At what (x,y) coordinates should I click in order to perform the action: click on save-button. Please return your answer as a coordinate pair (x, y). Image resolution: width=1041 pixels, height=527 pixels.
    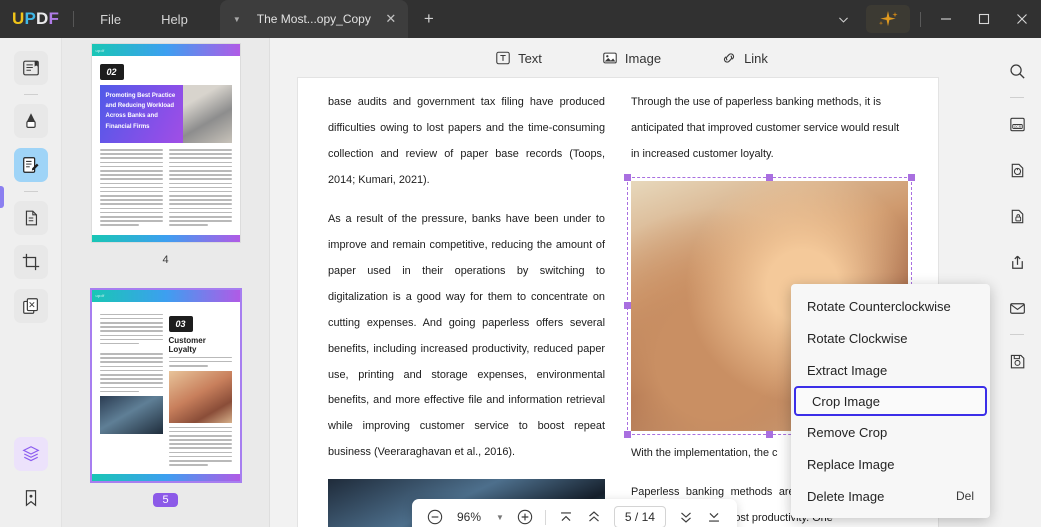
    Looking at the image, I should click on (1017, 361).